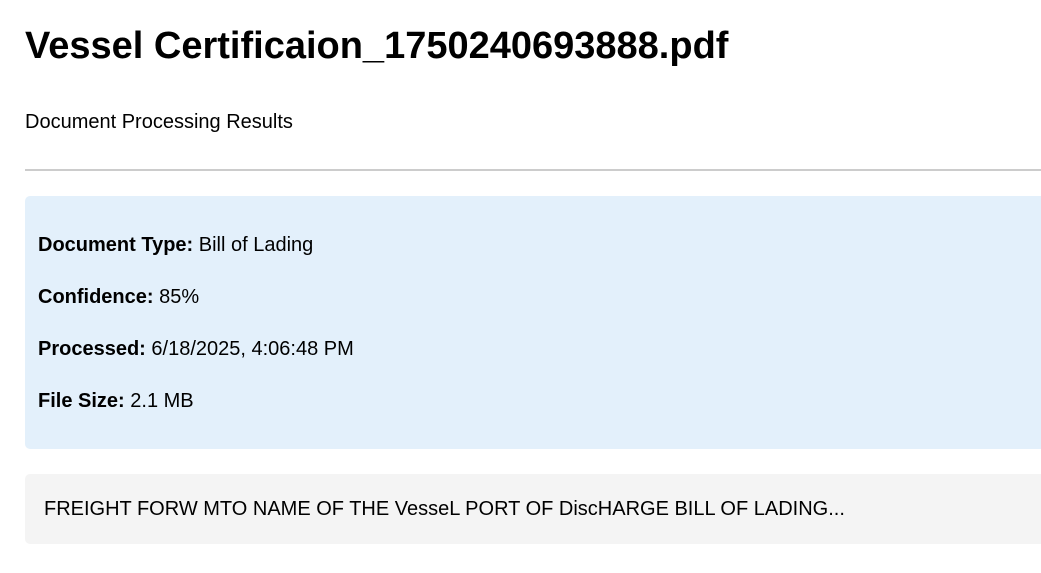 The height and width of the screenshot is (573, 1041). I want to click on confidence-row: Confidence: 85%, so click(118, 297).